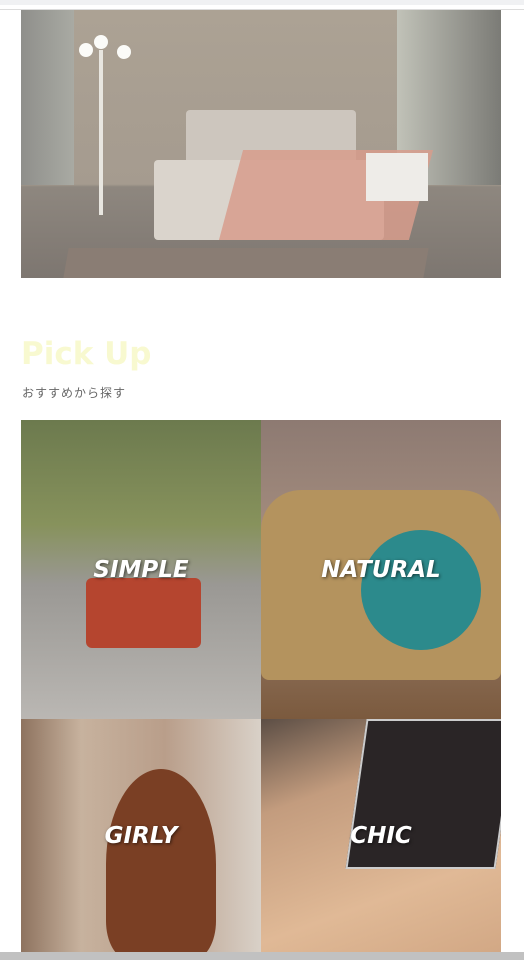 The height and width of the screenshot is (960, 524). I want to click on category-tile-simple: SIMPLE, so click(141, 569).